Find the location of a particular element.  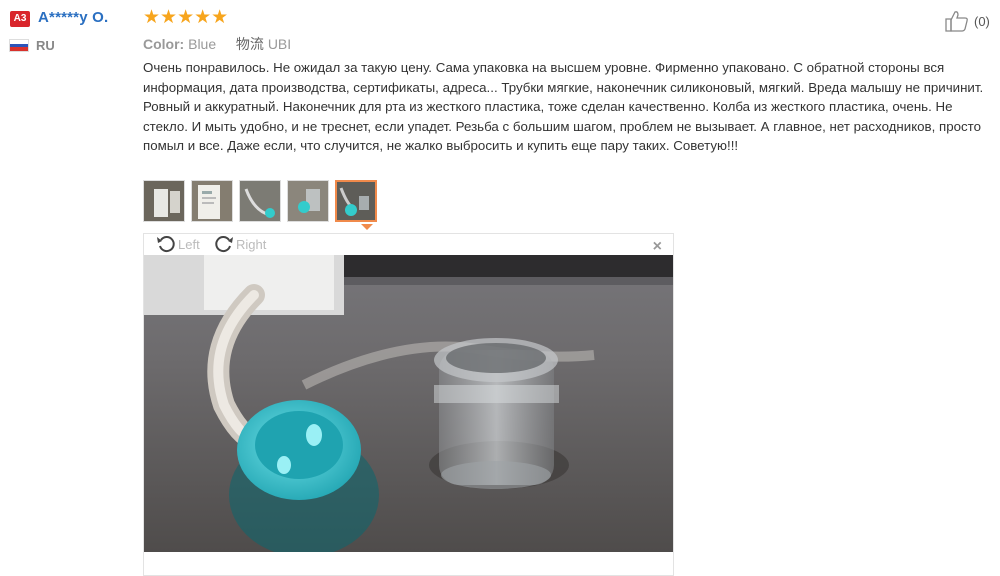

shipping-value: UBI is located at coordinates (279, 44).